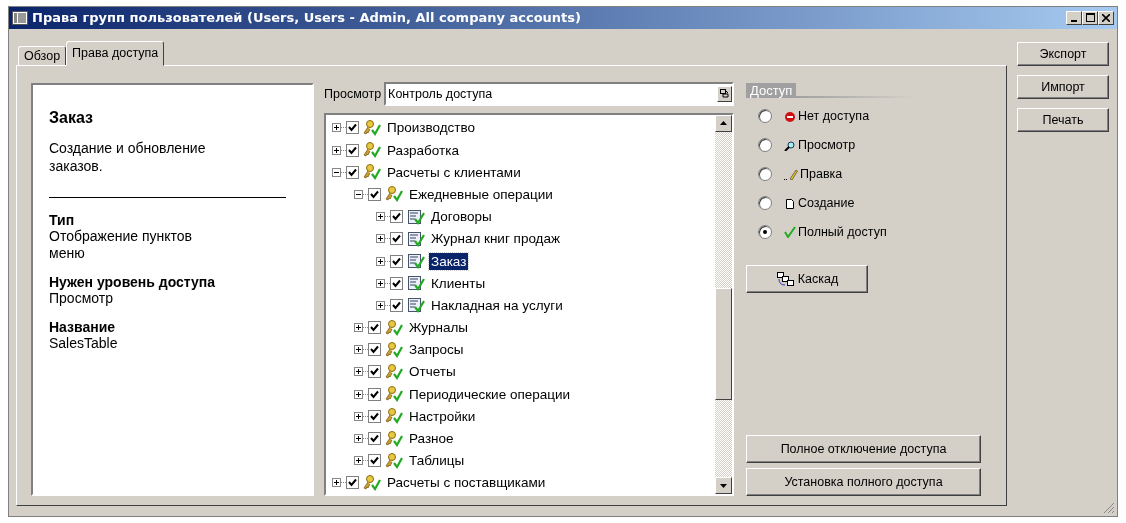 The width and height of the screenshot is (1126, 523). I want to click on tree-item: Разное, so click(431, 439).